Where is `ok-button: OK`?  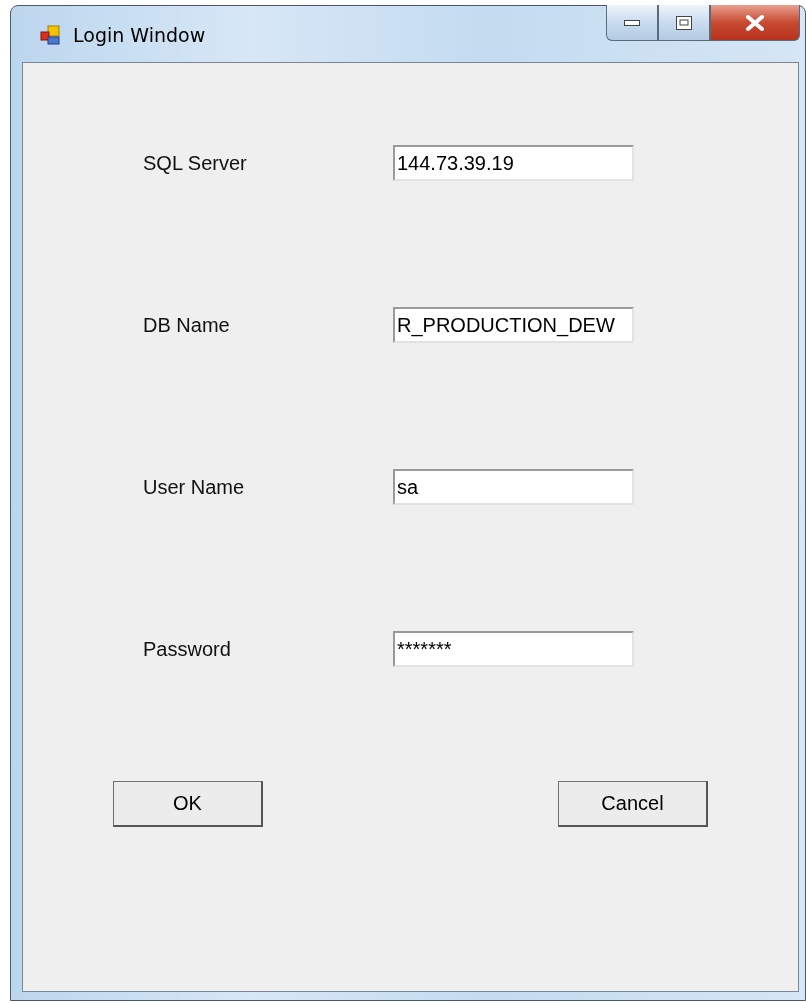 ok-button: OK is located at coordinates (188, 804).